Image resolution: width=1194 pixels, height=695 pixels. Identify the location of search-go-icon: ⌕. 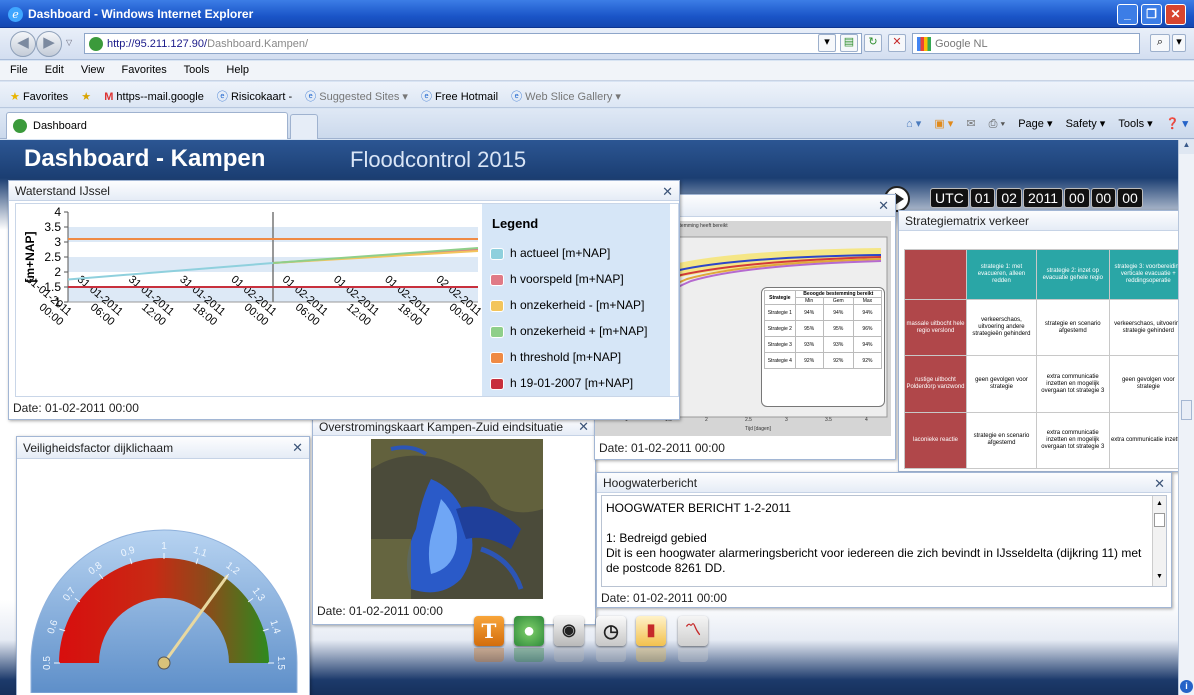
(1160, 43).